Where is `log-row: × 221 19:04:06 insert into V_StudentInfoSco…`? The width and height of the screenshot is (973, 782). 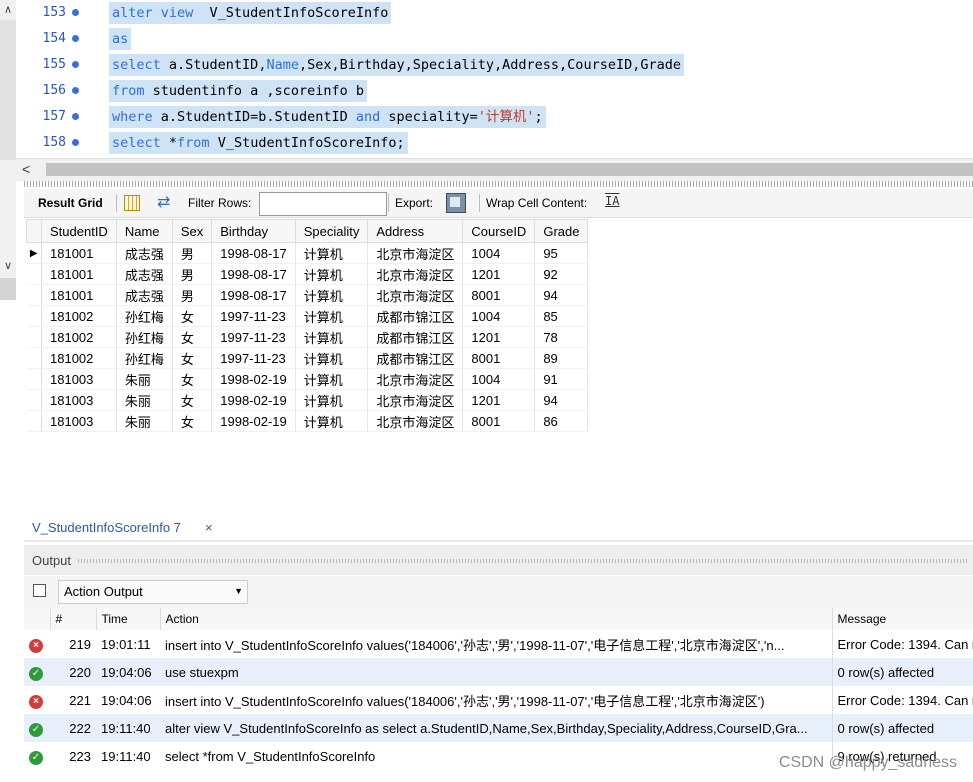 log-row: × 221 19:04:06 insert into V_StudentInfoSco… is located at coordinates (498, 700).